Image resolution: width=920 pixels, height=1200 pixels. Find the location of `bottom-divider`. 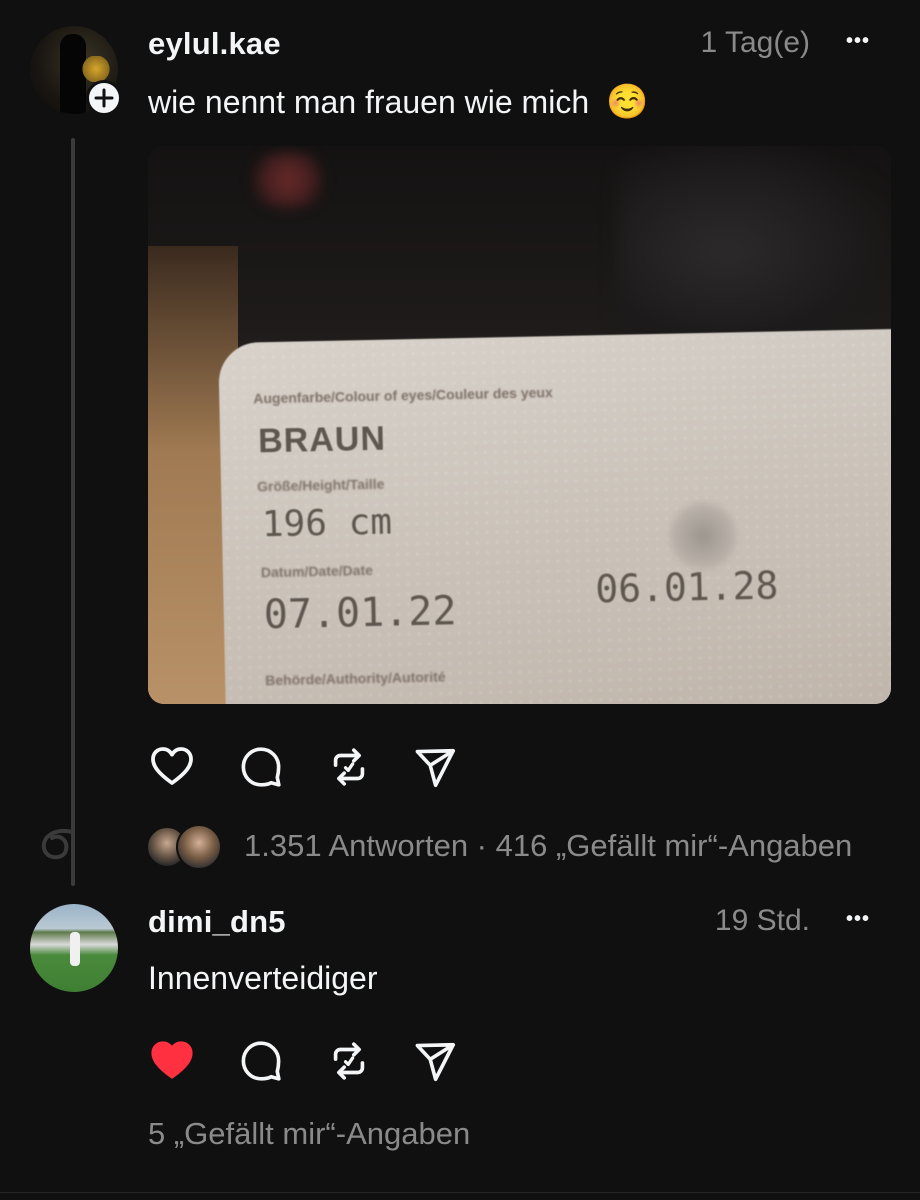

bottom-divider is located at coordinates (460, 1192).